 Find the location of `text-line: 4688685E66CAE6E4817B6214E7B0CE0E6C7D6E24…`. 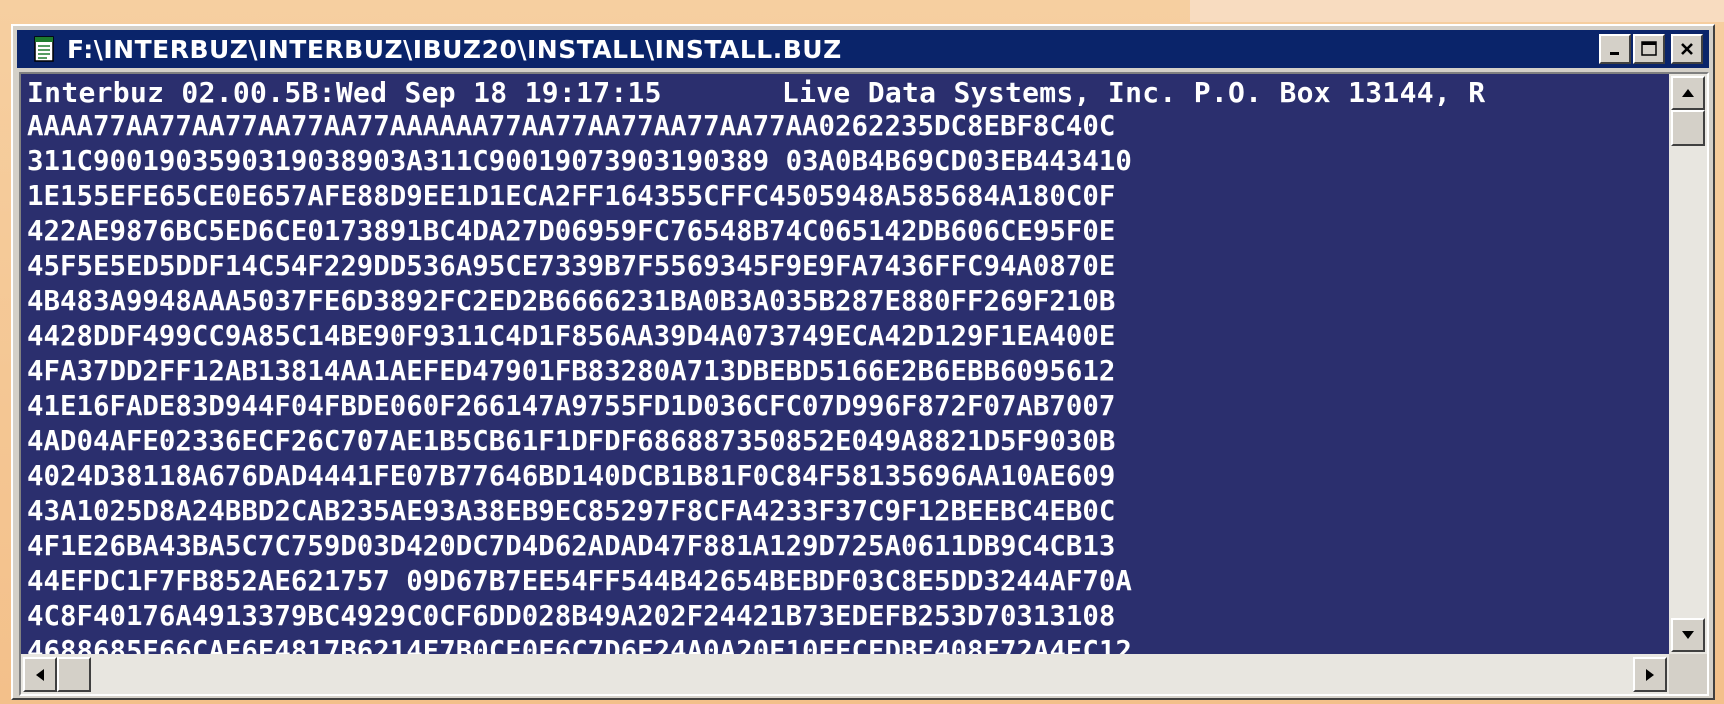

text-line: 4688685E66CAE6E4817B6214E7B0CE0E6C7D6E24… is located at coordinates (579, 645).